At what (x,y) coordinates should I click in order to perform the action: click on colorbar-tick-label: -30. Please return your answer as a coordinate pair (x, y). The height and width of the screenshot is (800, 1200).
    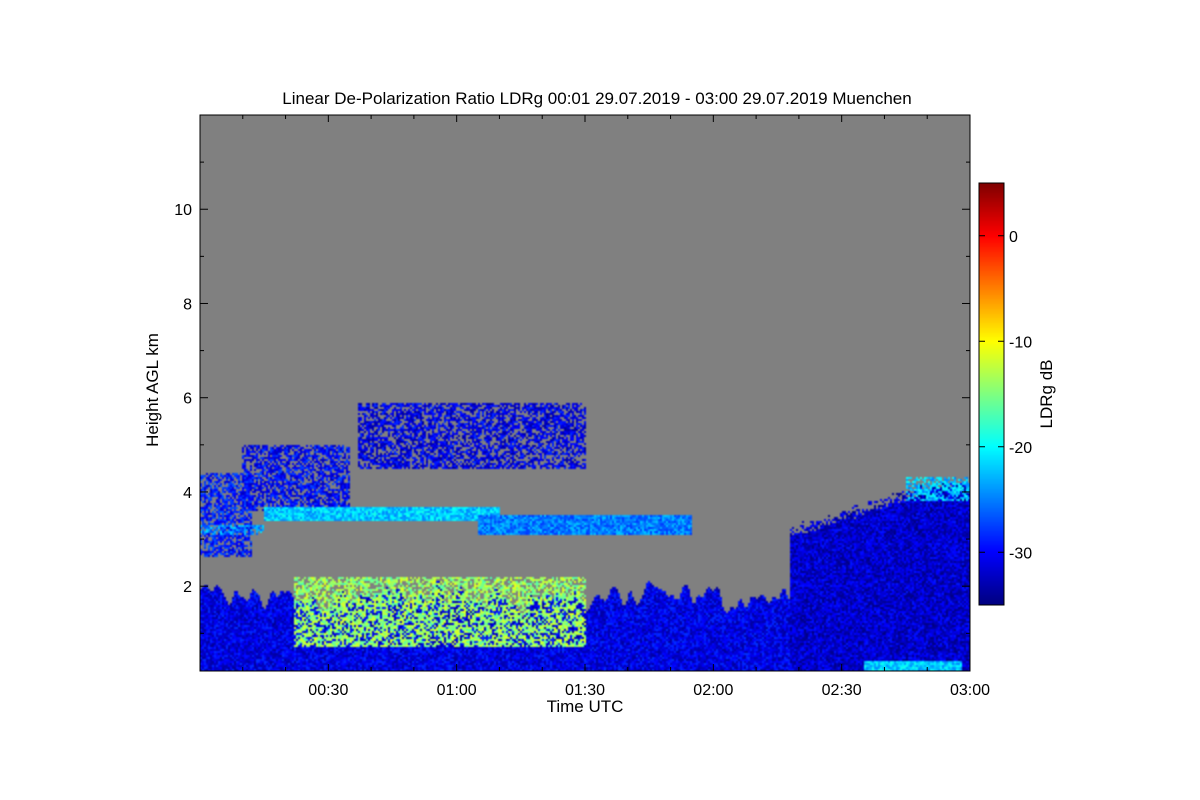
    Looking at the image, I should click on (1020, 553).